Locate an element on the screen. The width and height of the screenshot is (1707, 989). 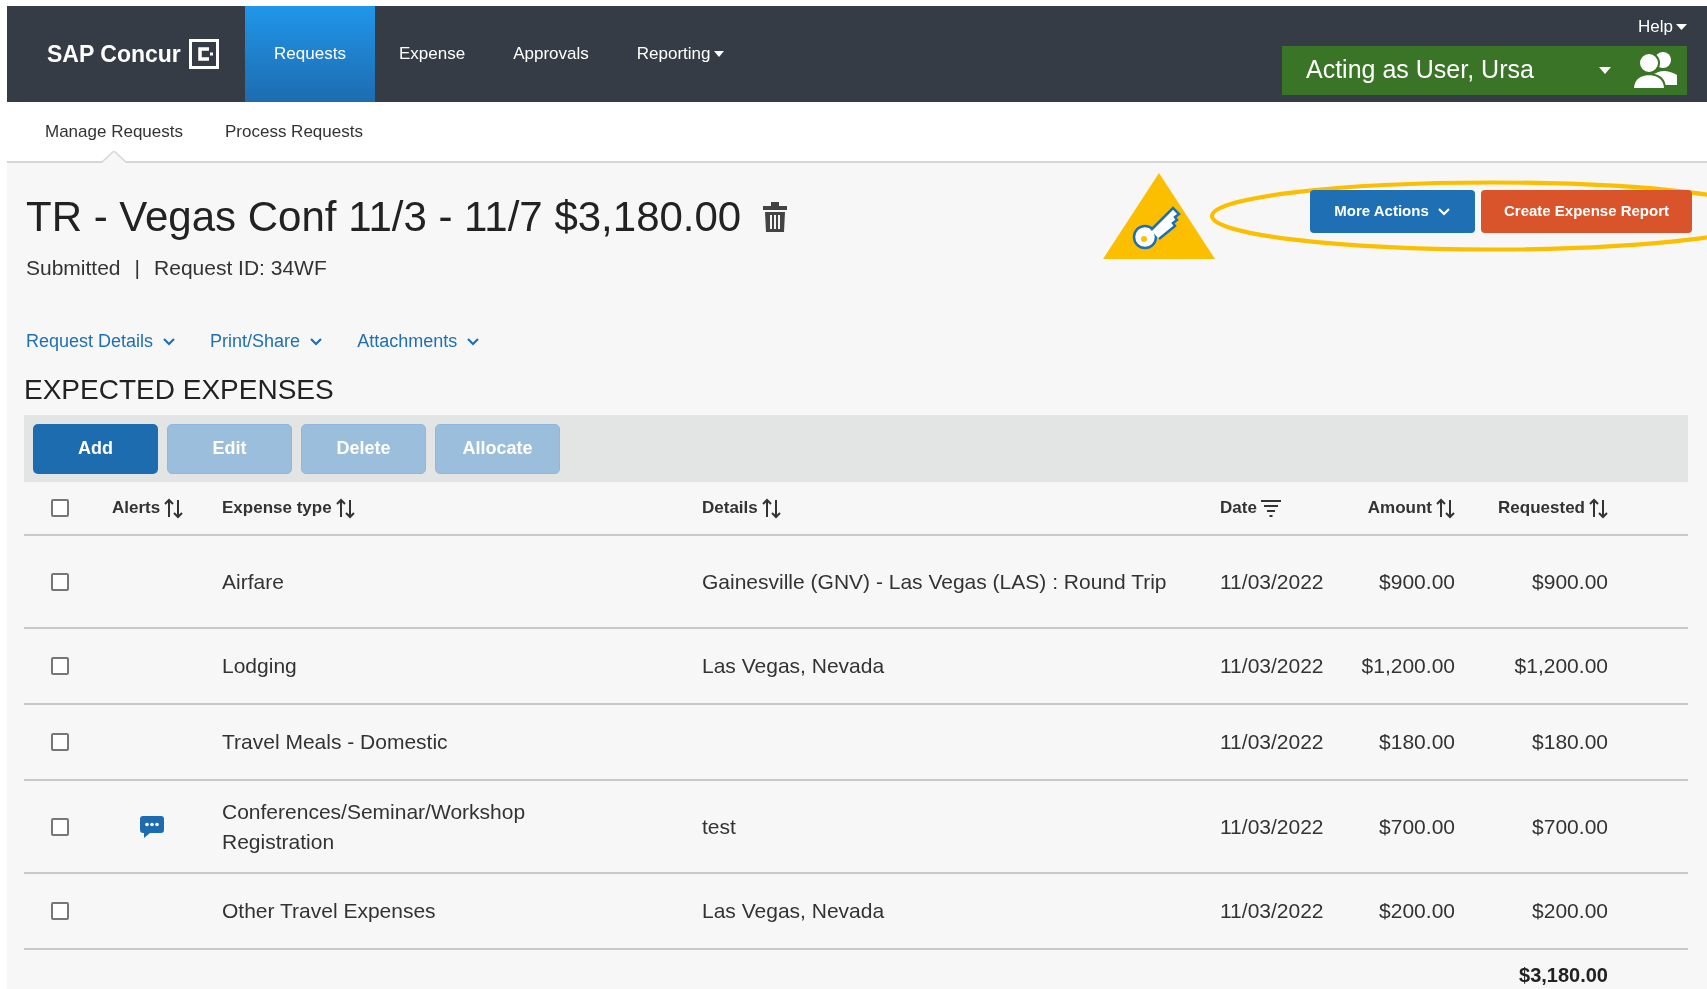
column-header: Requested is located at coordinates (1541, 508).